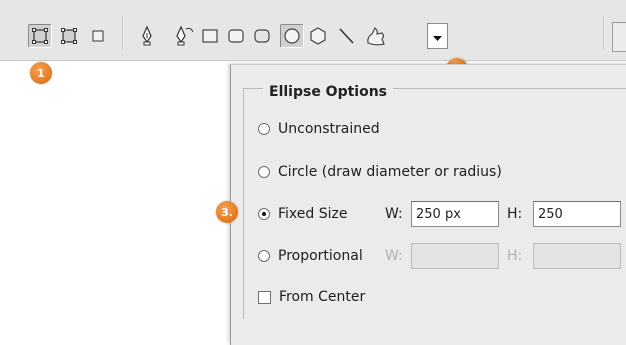 This screenshot has width=626, height=345. I want to click on label-fixed-size: Fixed Size, so click(313, 214).